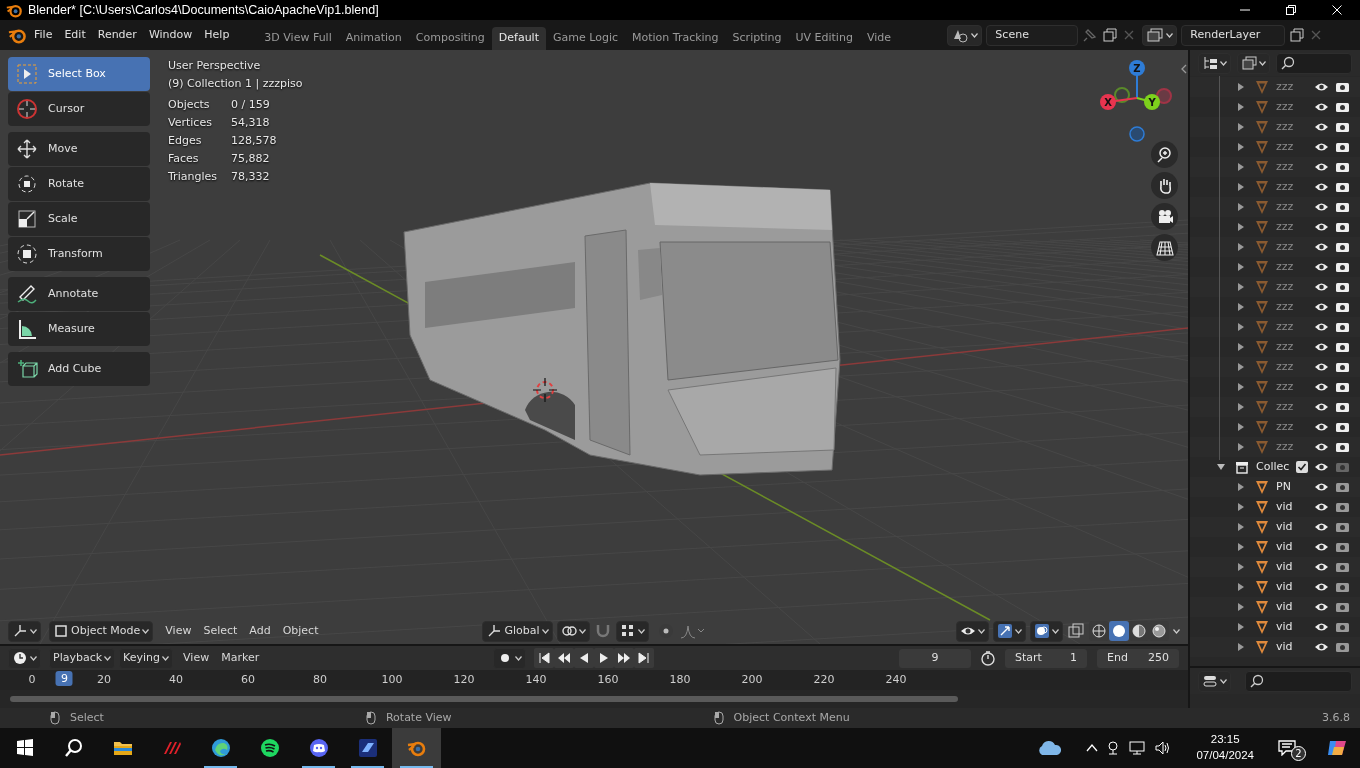 The height and width of the screenshot is (768, 1360). What do you see at coordinates (1092, 748) in the screenshot?
I see `chevron-up-icon` at bounding box center [1092, 748].